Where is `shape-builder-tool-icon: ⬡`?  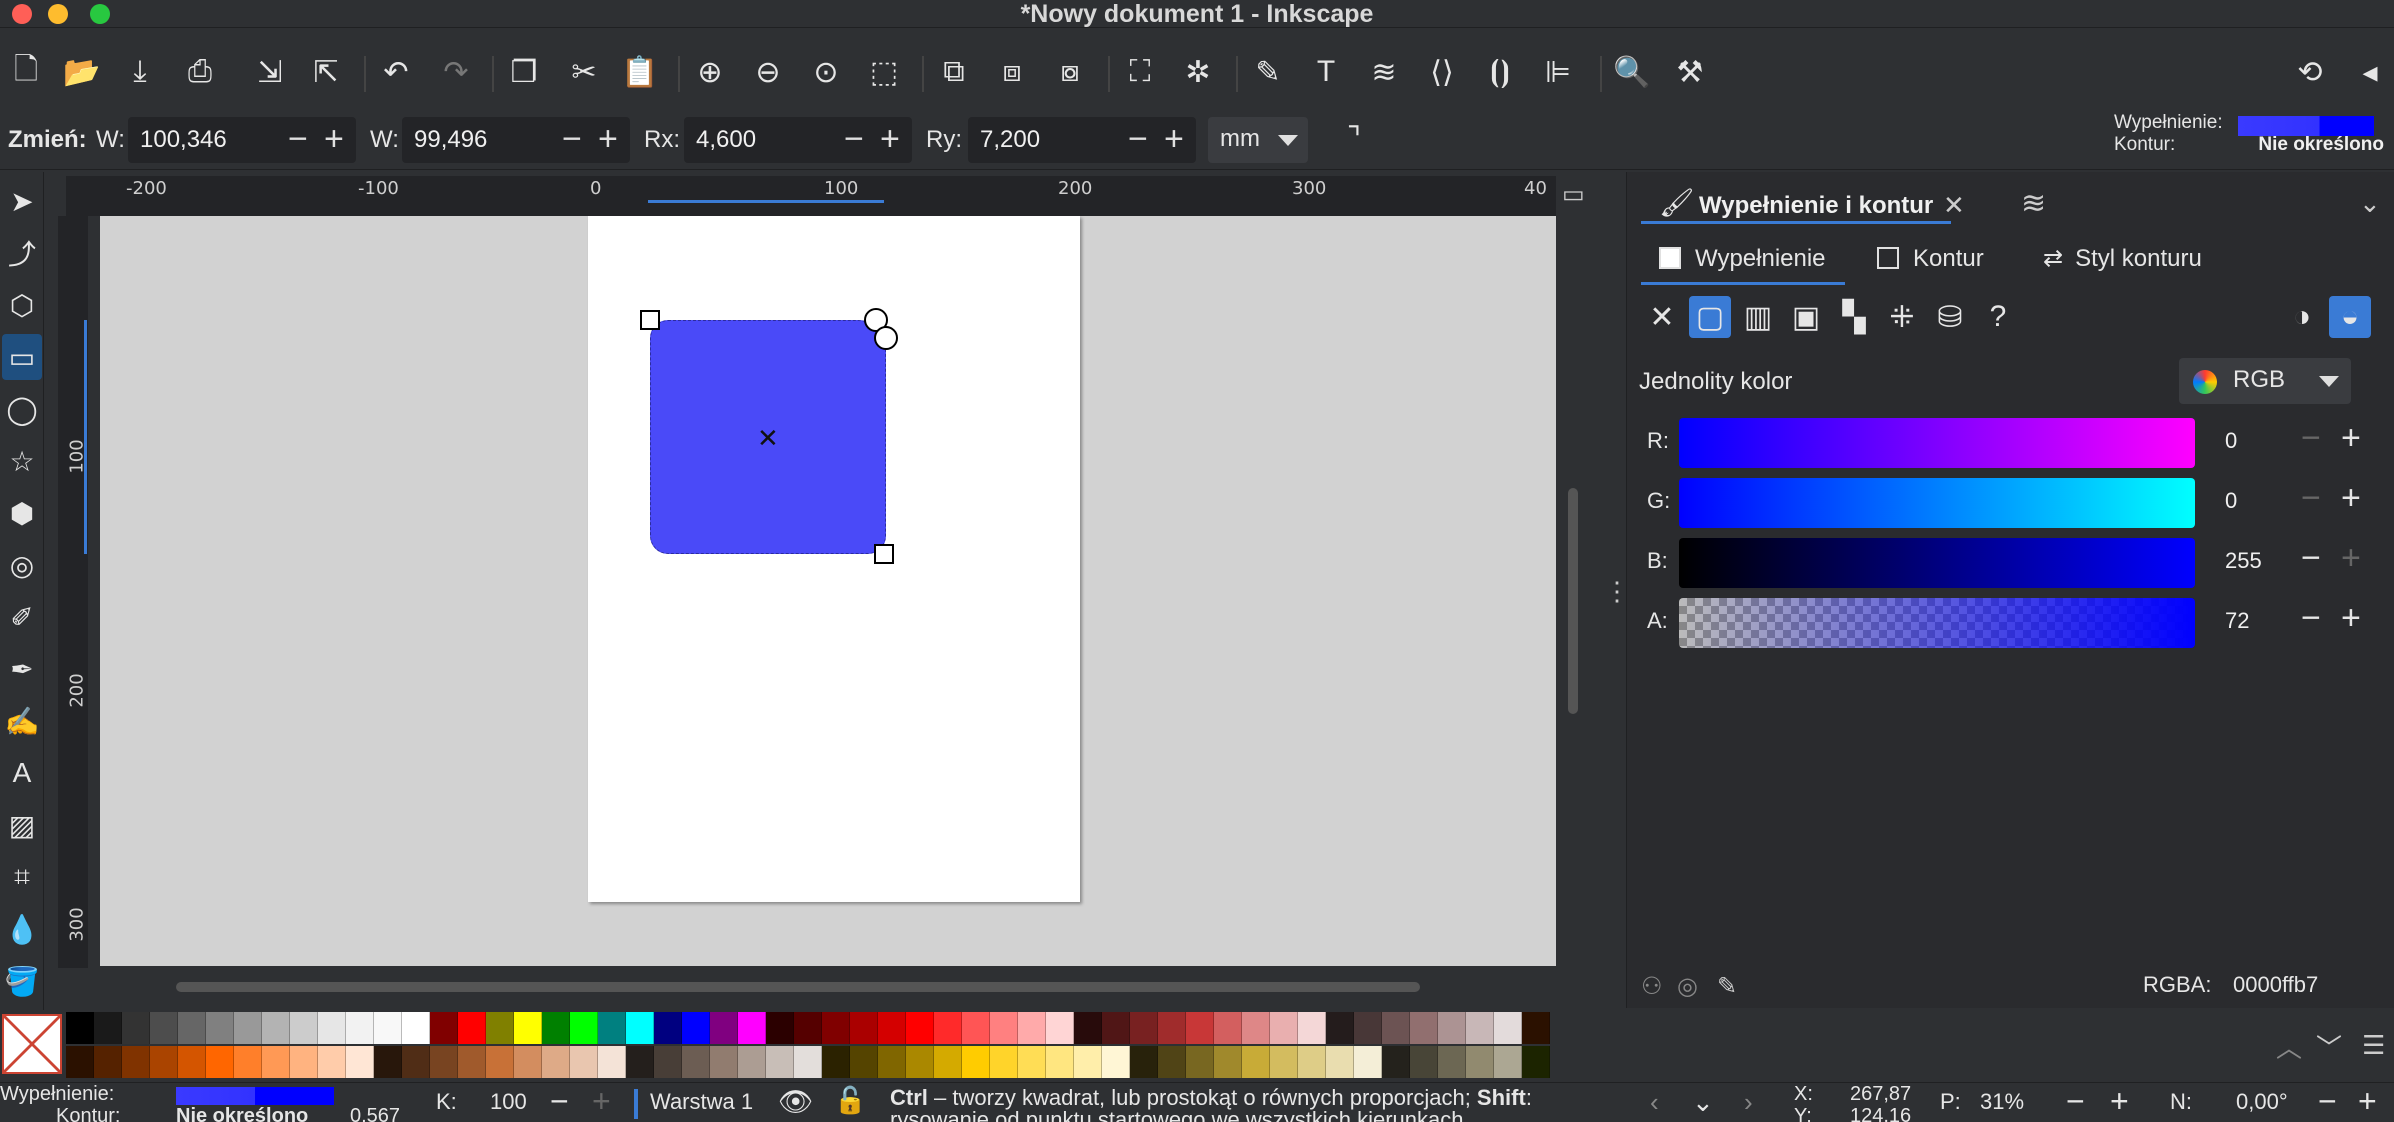
shape-builder-tool-icon: ⬡ is located at coordinates (22, 305).